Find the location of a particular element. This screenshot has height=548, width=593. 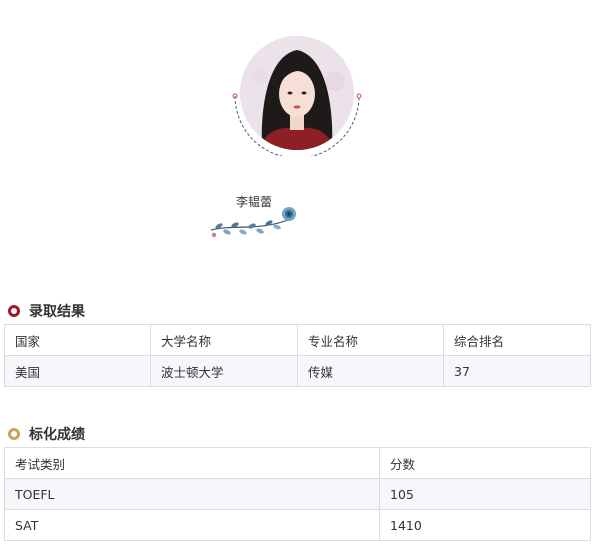

table-row: TOEFL 105 is located at coordinates (297, 494).